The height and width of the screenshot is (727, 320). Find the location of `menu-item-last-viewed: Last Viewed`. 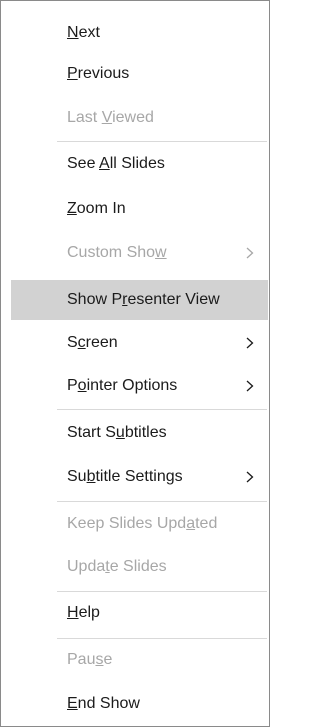

menu-item-last-viewed: Last Viewed is located at coordinates (139, 118).